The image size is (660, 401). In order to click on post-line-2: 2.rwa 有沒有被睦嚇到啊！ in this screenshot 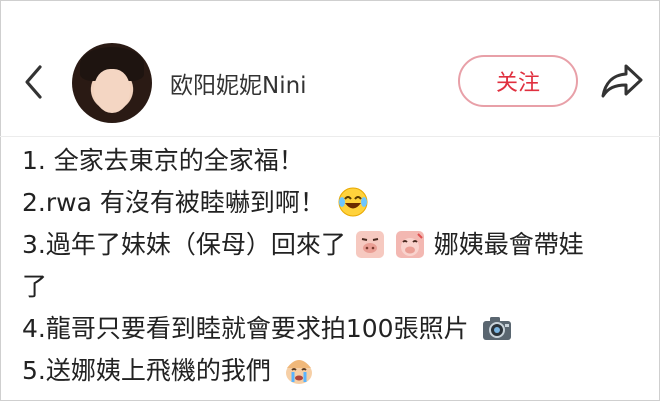, I will do `click(334, 203)`.